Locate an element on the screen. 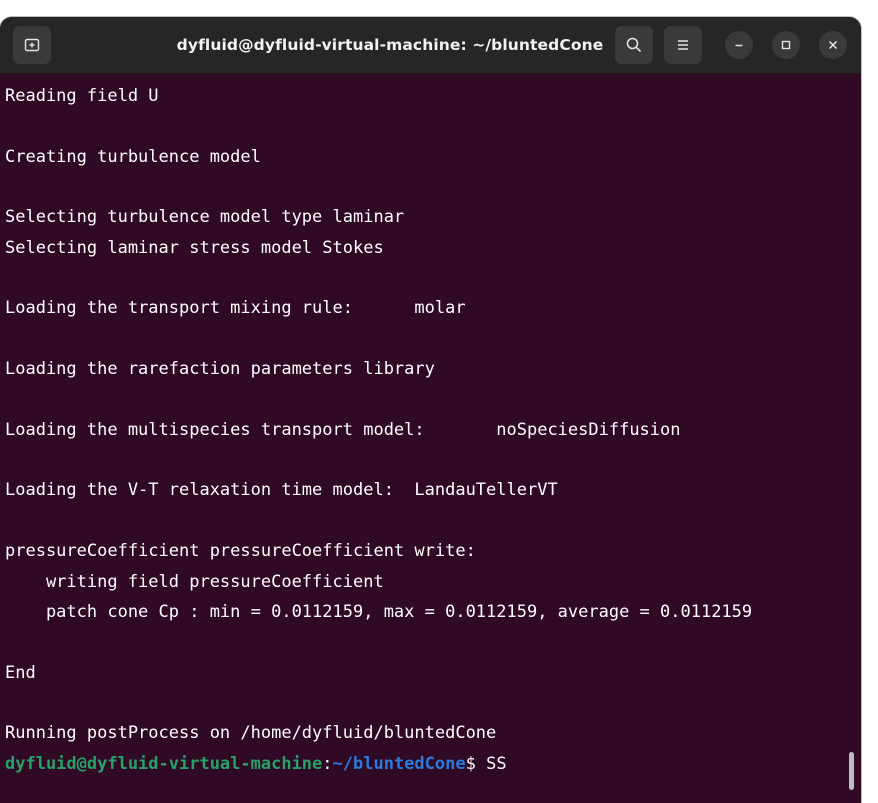 The height and width of the screenshot is (803, 878). minimize-button is located at coordinates (739, 45).